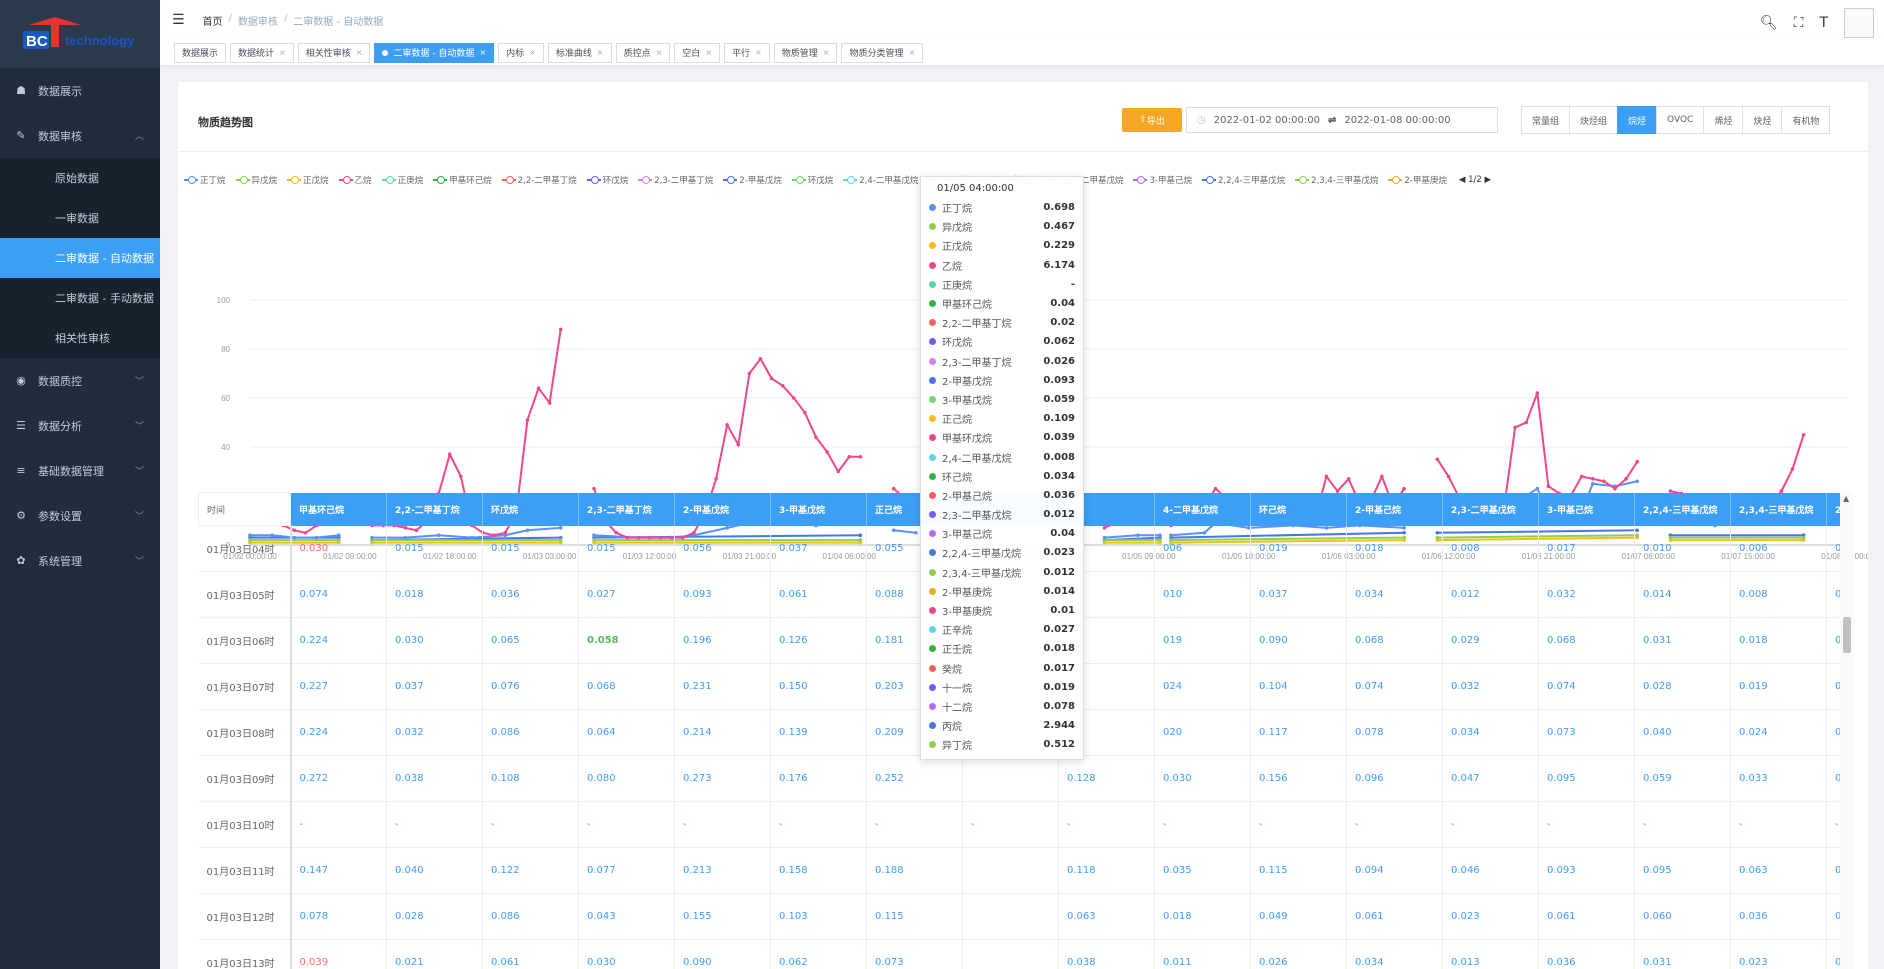 This screenshot has height=969, width=1884. What do you see at coordinates (722, 686) in the screenshot?
I see `table-cell: 0.231` at bounding box center [722, 686].